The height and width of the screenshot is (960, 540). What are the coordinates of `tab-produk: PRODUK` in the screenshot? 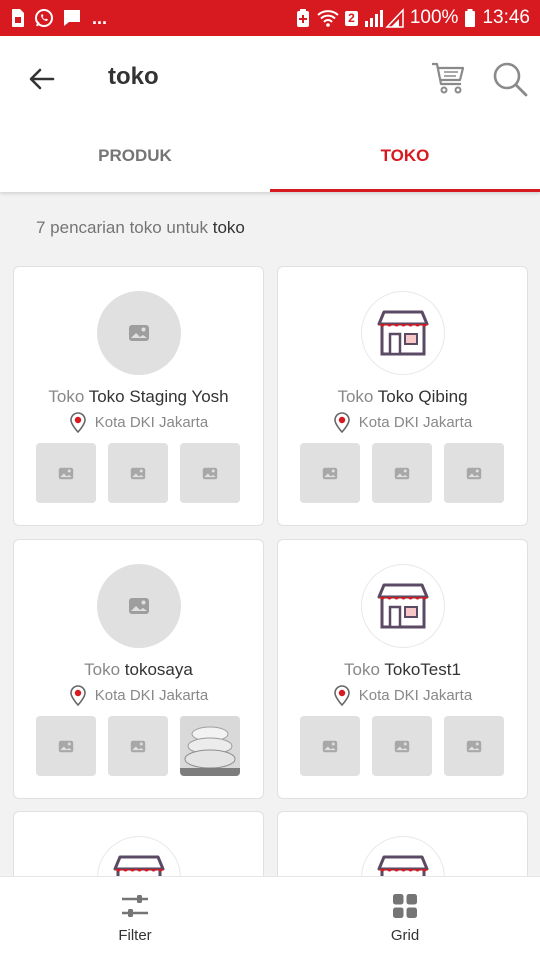 It's located at (135, 156).